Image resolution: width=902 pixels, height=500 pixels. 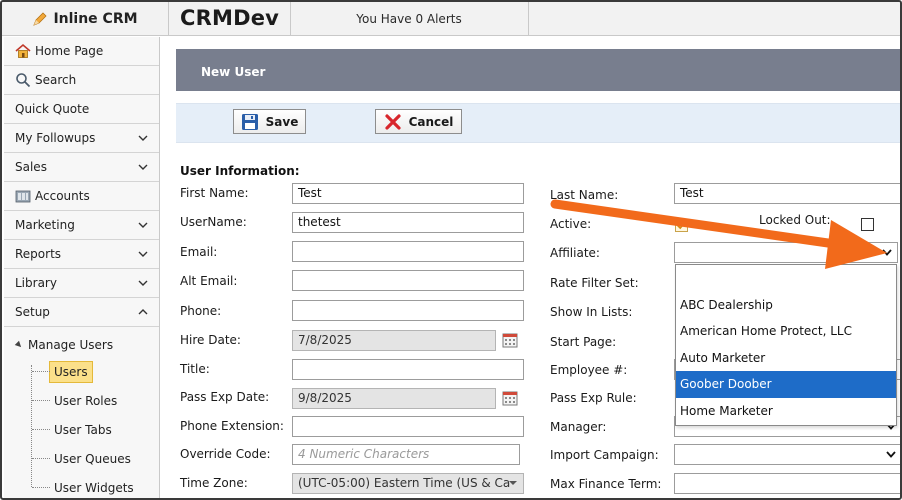 I want to click on sidebar-item-reports: Reports, so click(x=81, y=254).